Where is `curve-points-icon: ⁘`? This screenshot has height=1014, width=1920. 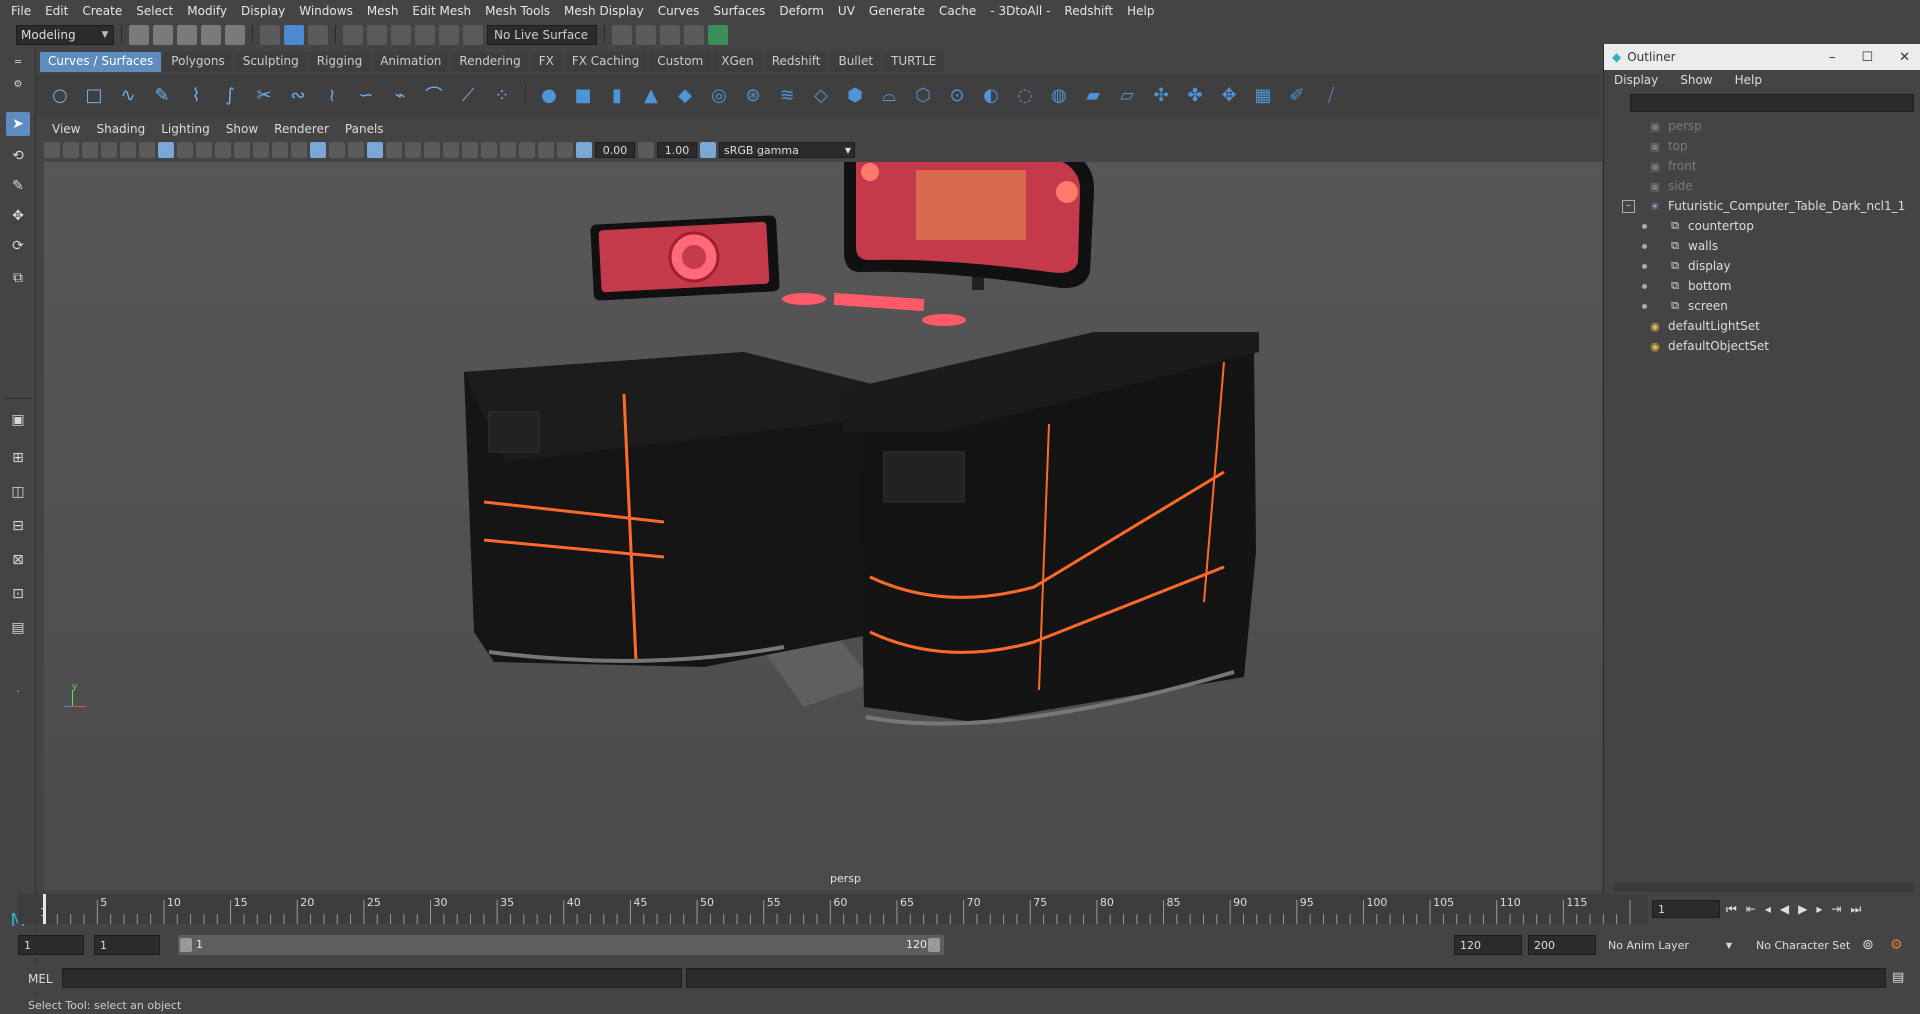 curve-points-icon: ⁘ is located at coordinates (502, 95).